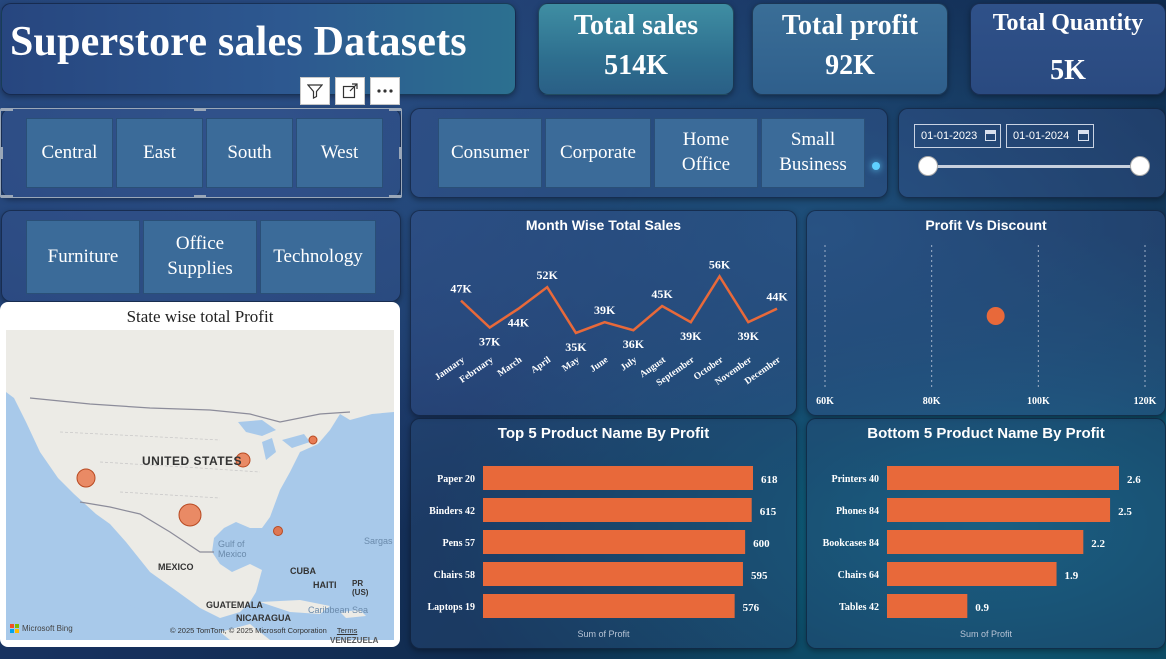 The image size is (1166, 659). What do you see at coordinates (385, 91) in the screenshot?
I see `ellipsis-icon` at bounding box center [385, 91].